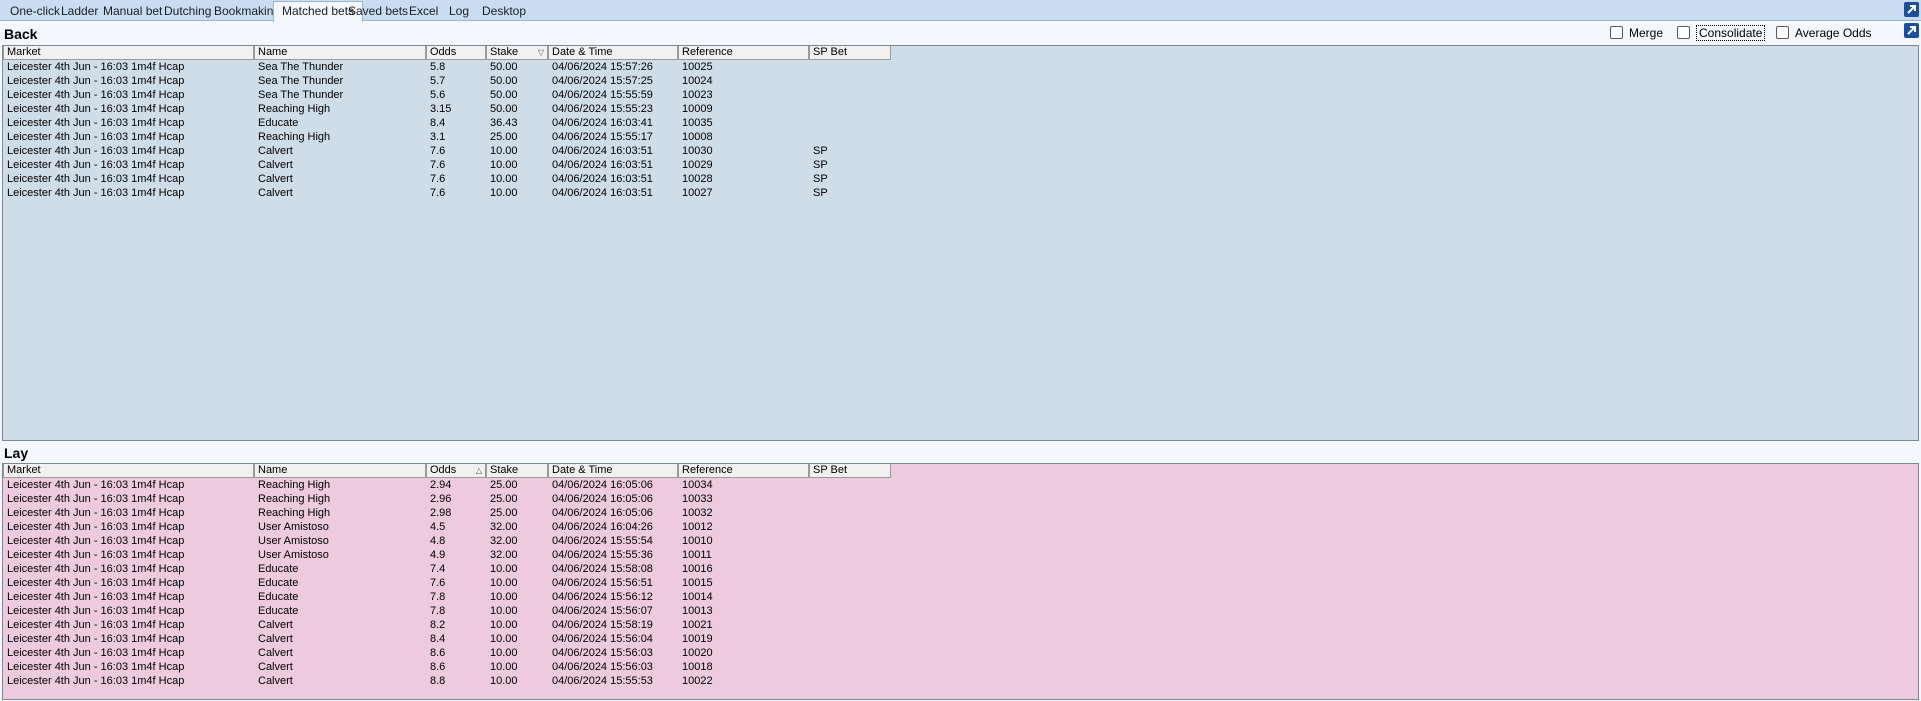 This screenshot has width=1921, height=701. Describe the element at coordinates (1683, 32) in the screenshot. I see `consolidate-checkbox` at that location.